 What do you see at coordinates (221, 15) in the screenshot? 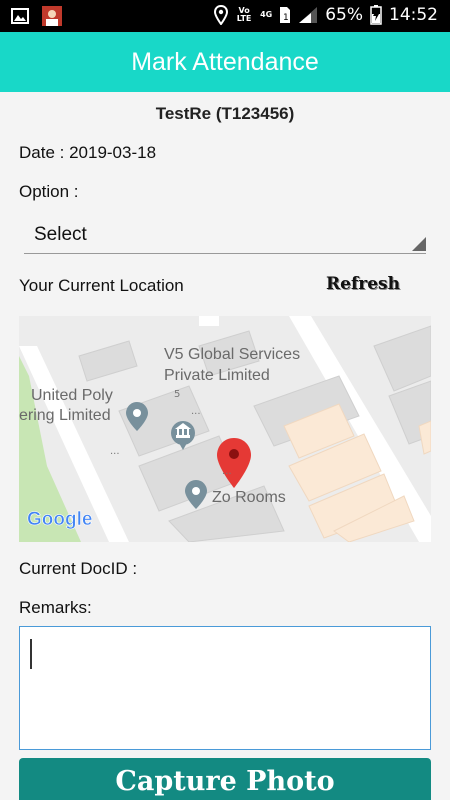
I see `location-icon` at bounding box center [221, 15].